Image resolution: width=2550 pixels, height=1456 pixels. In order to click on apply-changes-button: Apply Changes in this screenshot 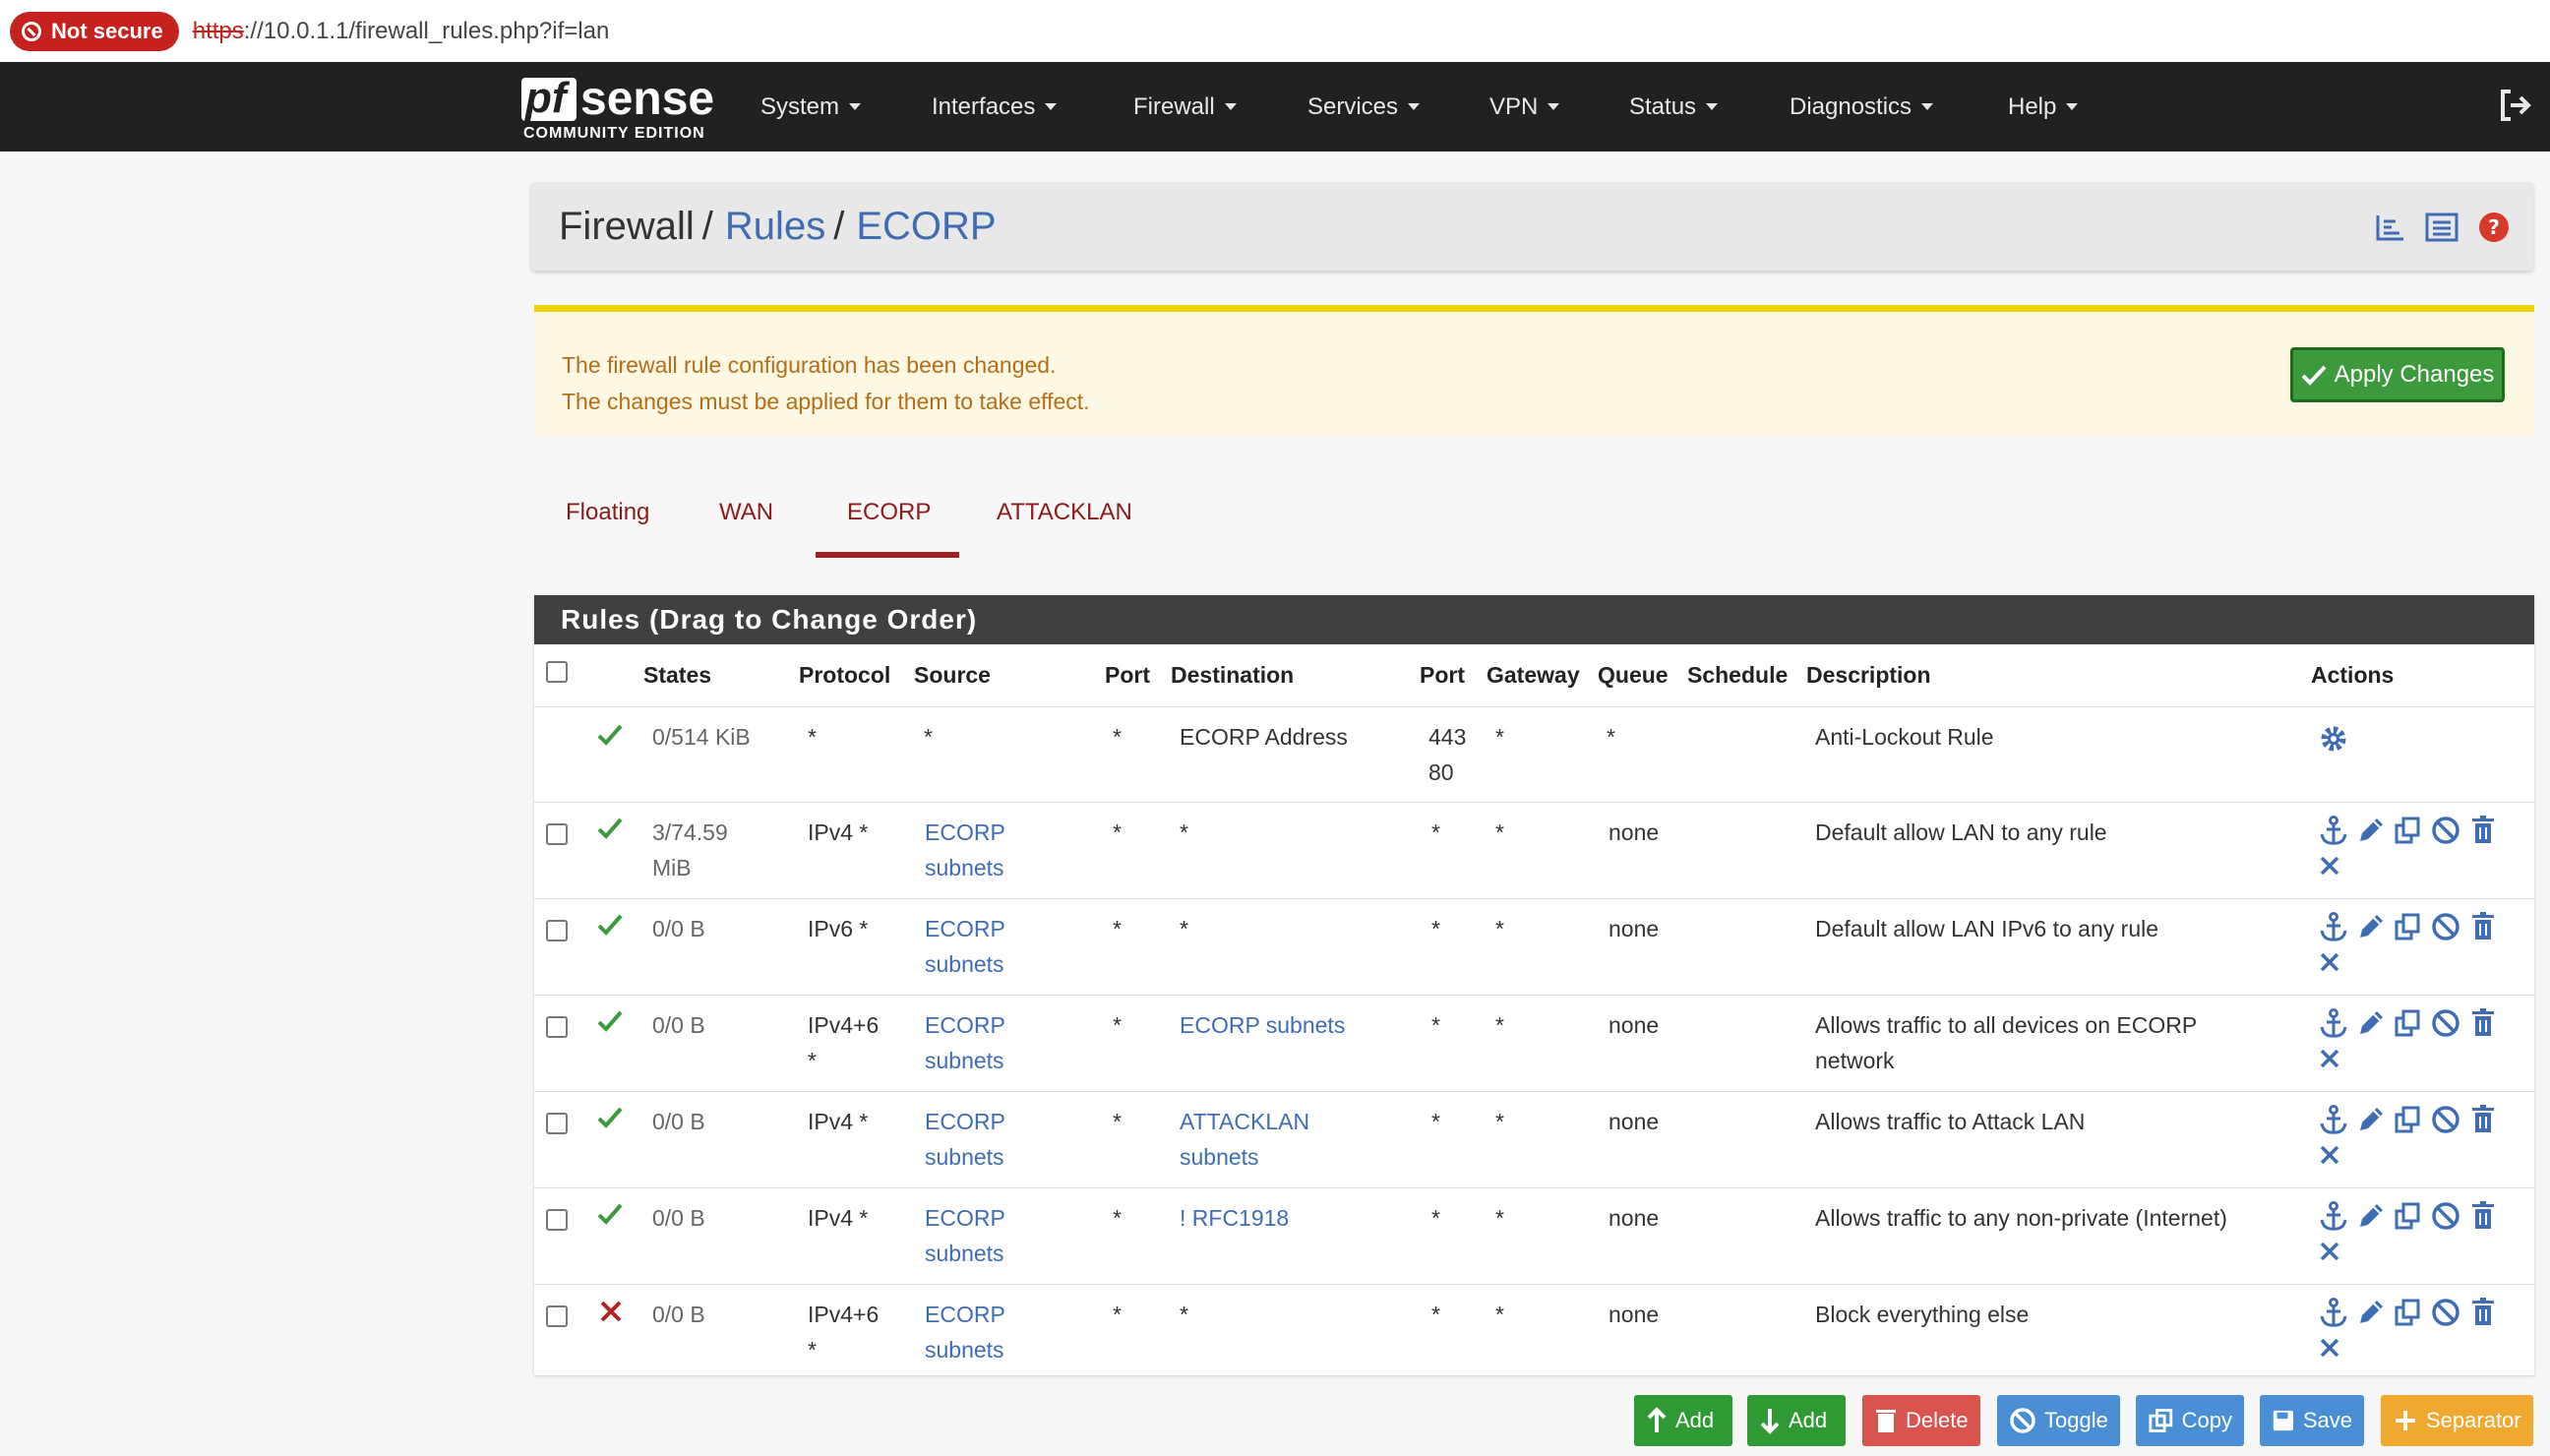, I will do `click(2397, 374)`.